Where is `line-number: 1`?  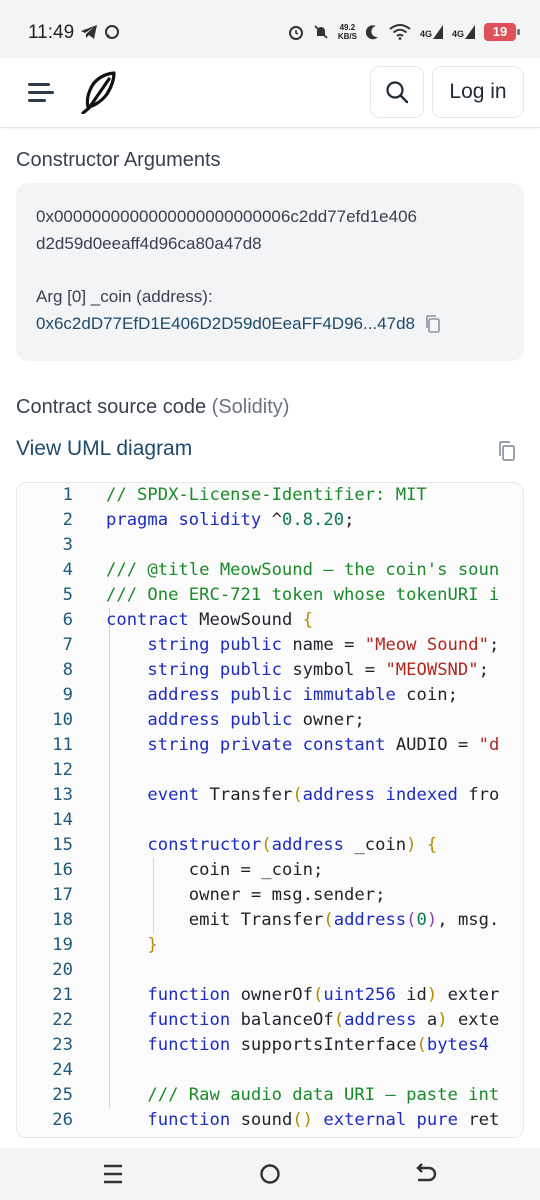
line-number: 1 is located at coordinates (67, 495).